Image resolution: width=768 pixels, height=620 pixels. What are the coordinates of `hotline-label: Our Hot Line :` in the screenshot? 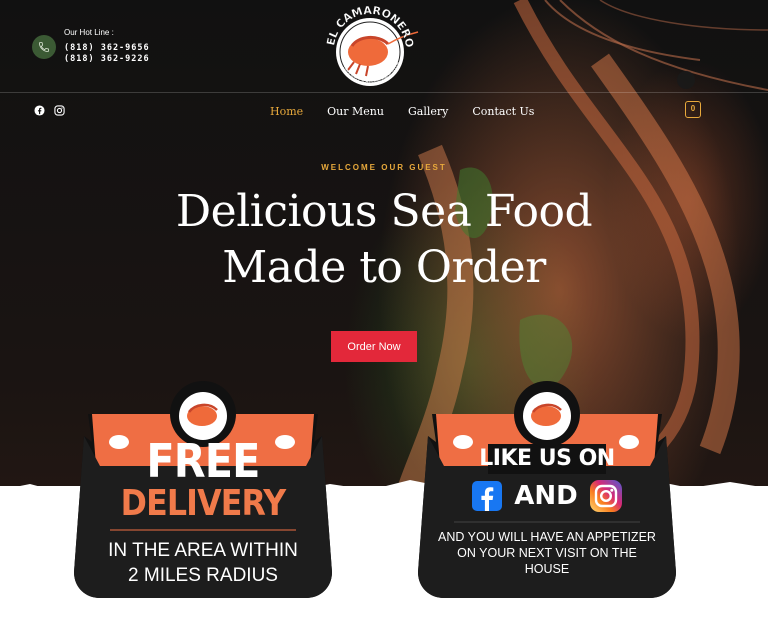 It's located at (89, 32).